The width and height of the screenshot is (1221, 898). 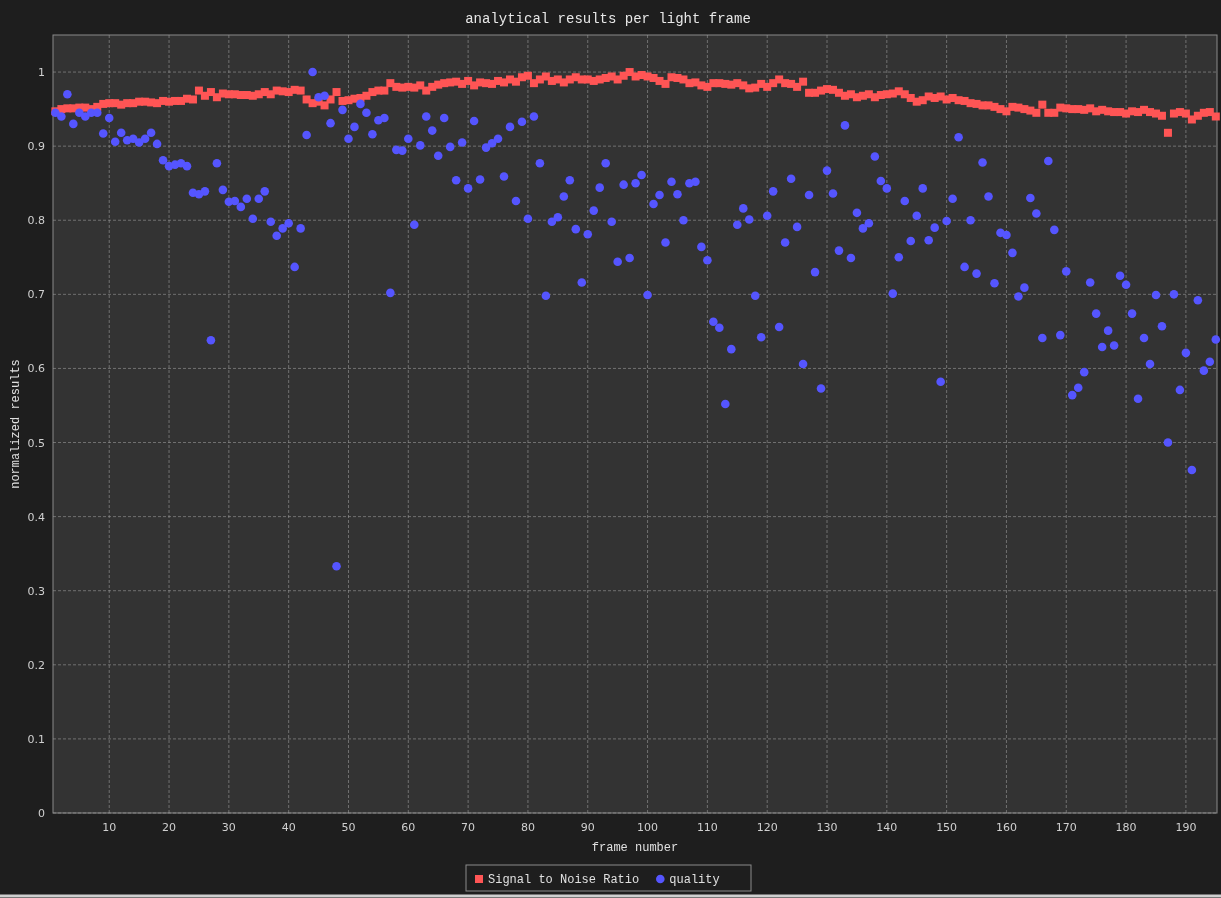 I want to click on y-tick-label: 0.8, so click(x=36, y=221).